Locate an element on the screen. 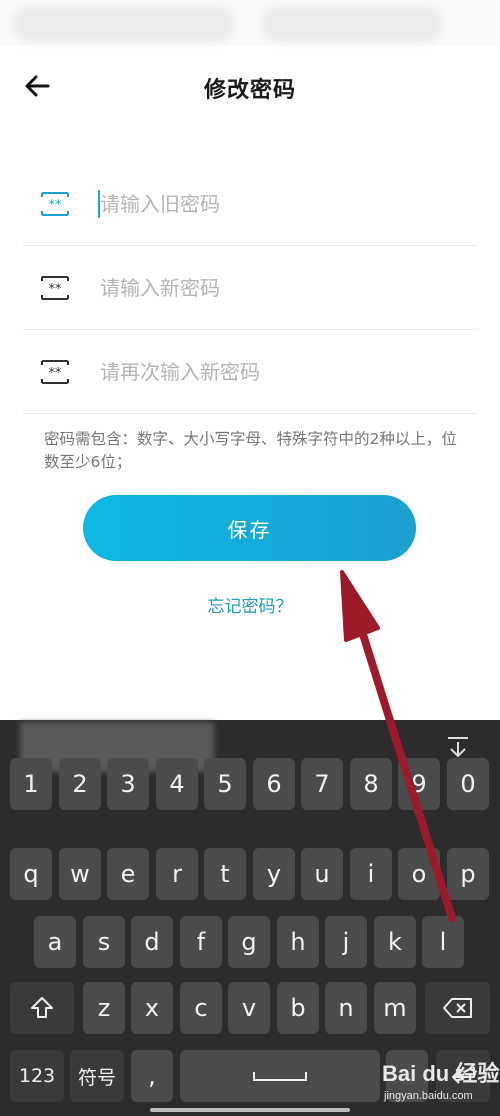  key-b: b is located at coordinates (298, 1008).